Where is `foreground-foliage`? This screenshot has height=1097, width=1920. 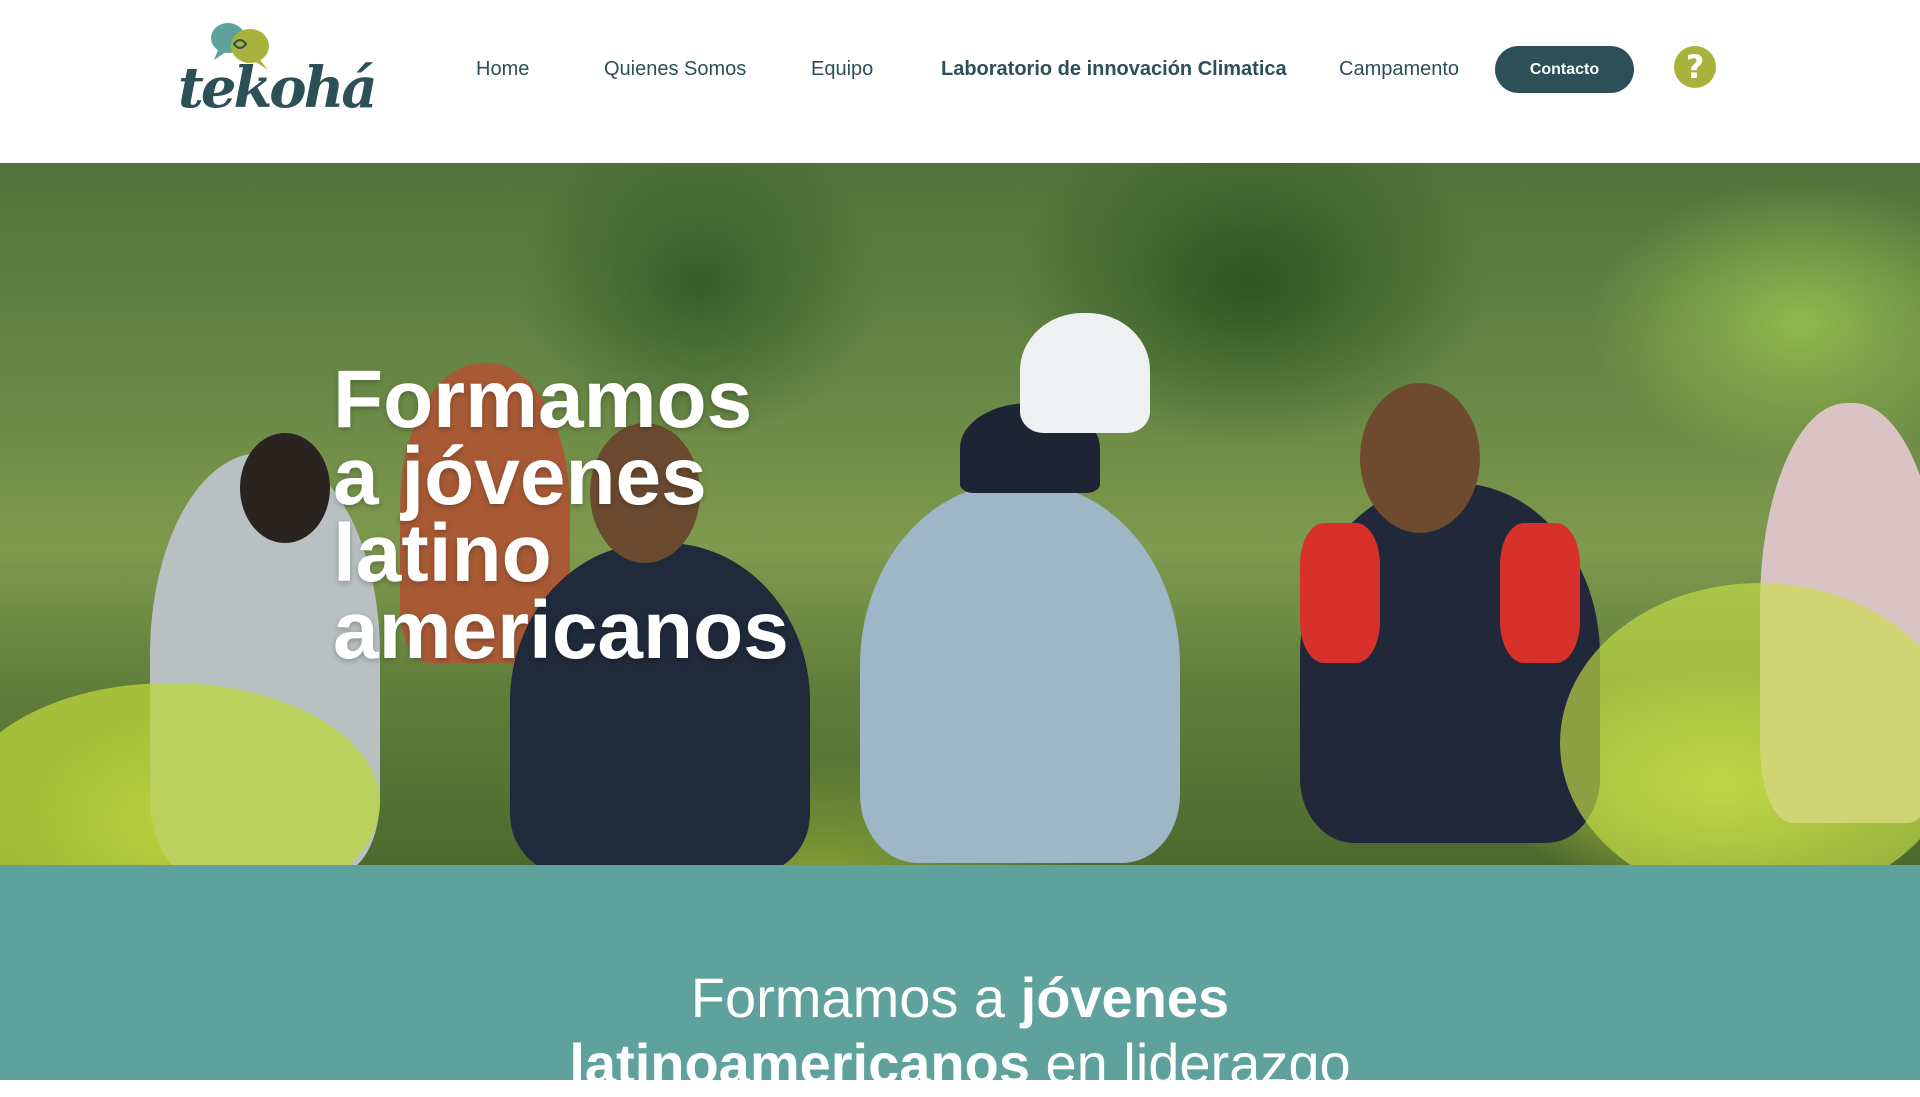 foreground-foliage is located at coordinates (1740, 724).